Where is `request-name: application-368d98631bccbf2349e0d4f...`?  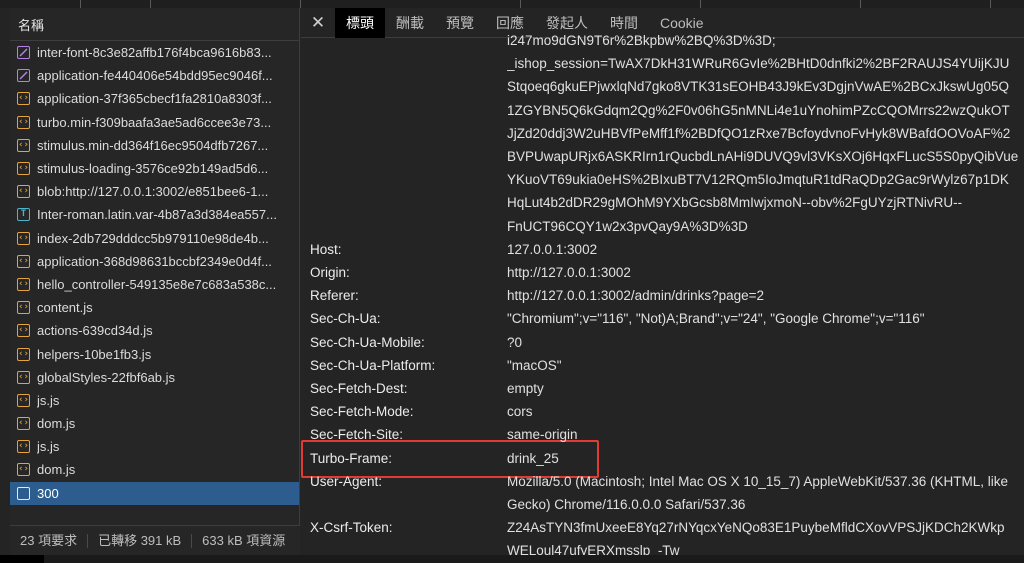 request-name: application-368d98631bccbf2349e0d4f... is located at coordinates (154, 261).